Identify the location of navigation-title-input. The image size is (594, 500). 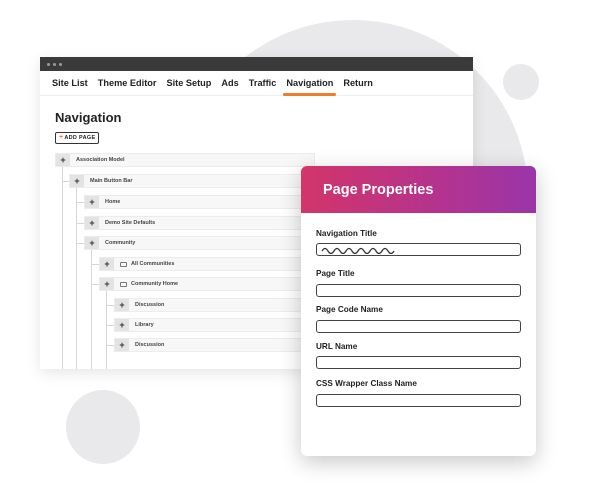
(418, 249).